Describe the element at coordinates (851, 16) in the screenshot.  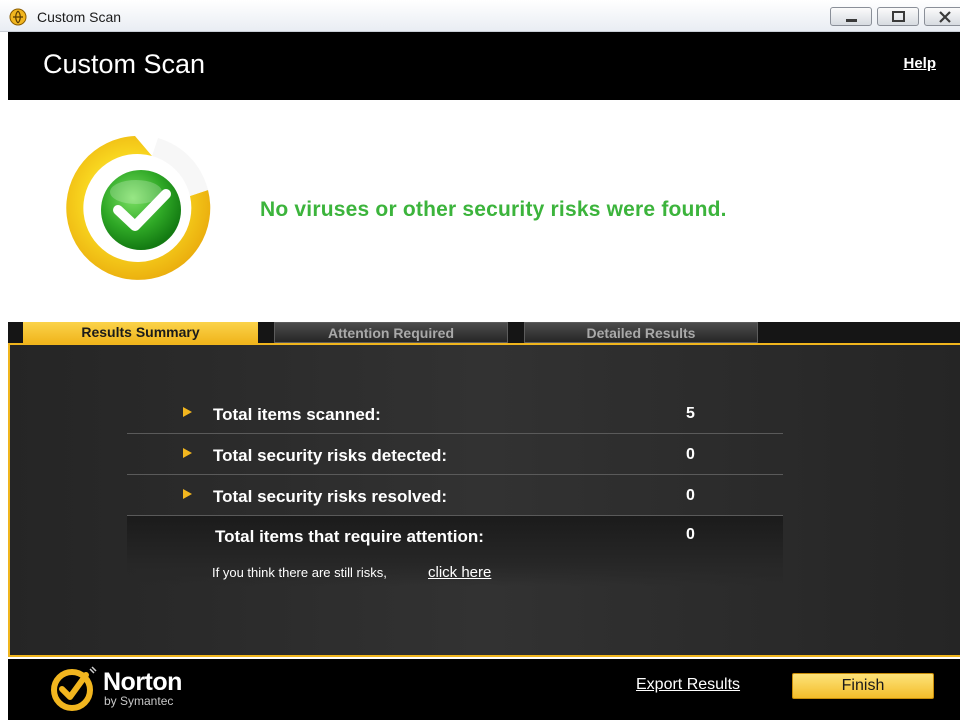
I see `minimize-button` at that location.